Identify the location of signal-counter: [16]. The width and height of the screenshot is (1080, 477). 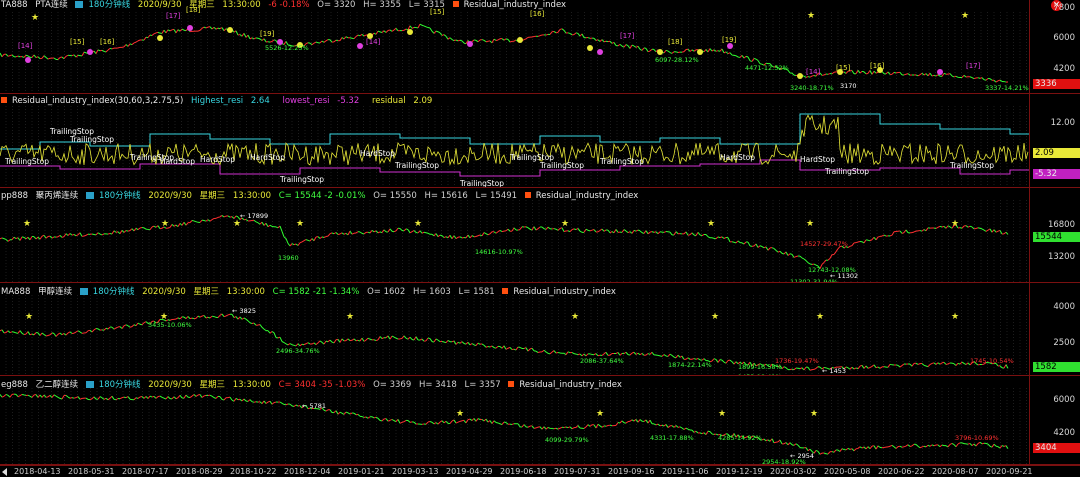
(537, 14).